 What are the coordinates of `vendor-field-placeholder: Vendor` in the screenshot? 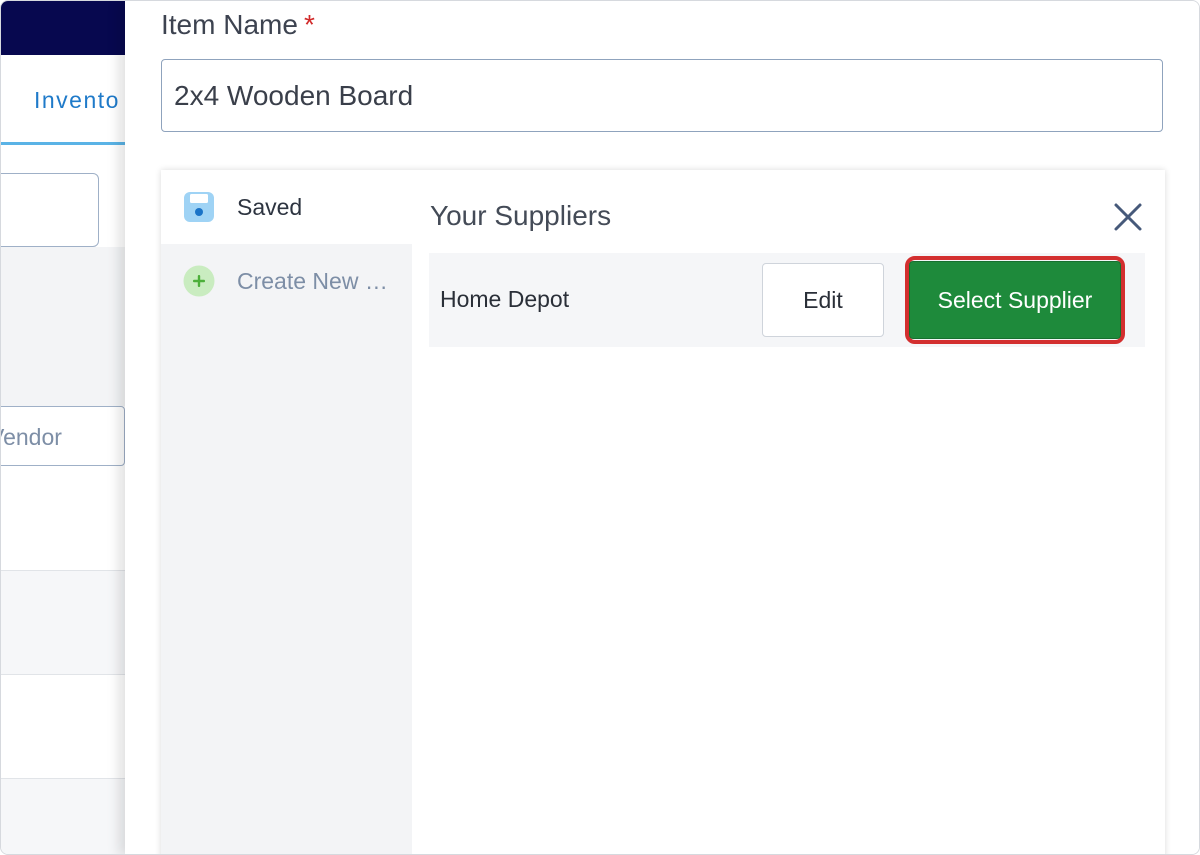 It's located at (31, 437).